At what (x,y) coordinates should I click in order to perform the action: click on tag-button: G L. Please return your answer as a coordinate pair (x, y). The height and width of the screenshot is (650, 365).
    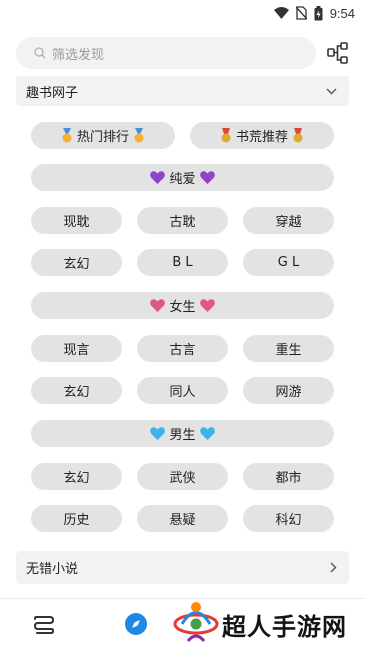
    Looking at the image, I should click on (288, 262).